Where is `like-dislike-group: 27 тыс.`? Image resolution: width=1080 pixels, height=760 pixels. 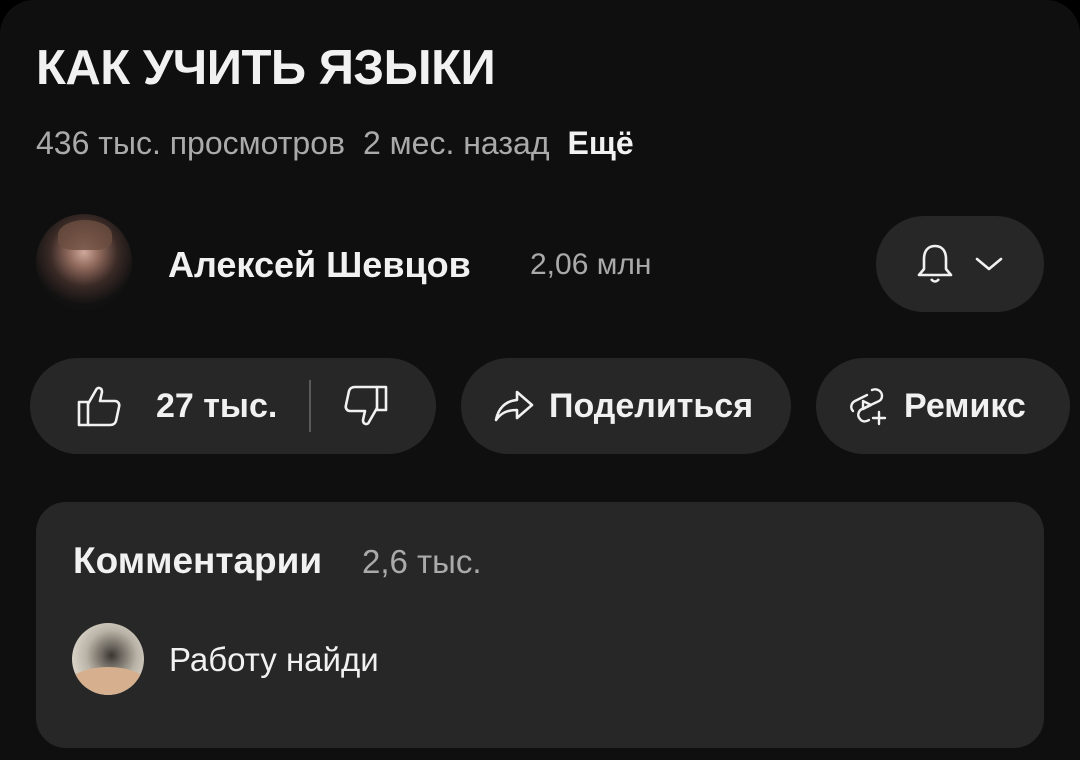
like-dislike-group: 27 тыс. is located at coordinates (233, 406).